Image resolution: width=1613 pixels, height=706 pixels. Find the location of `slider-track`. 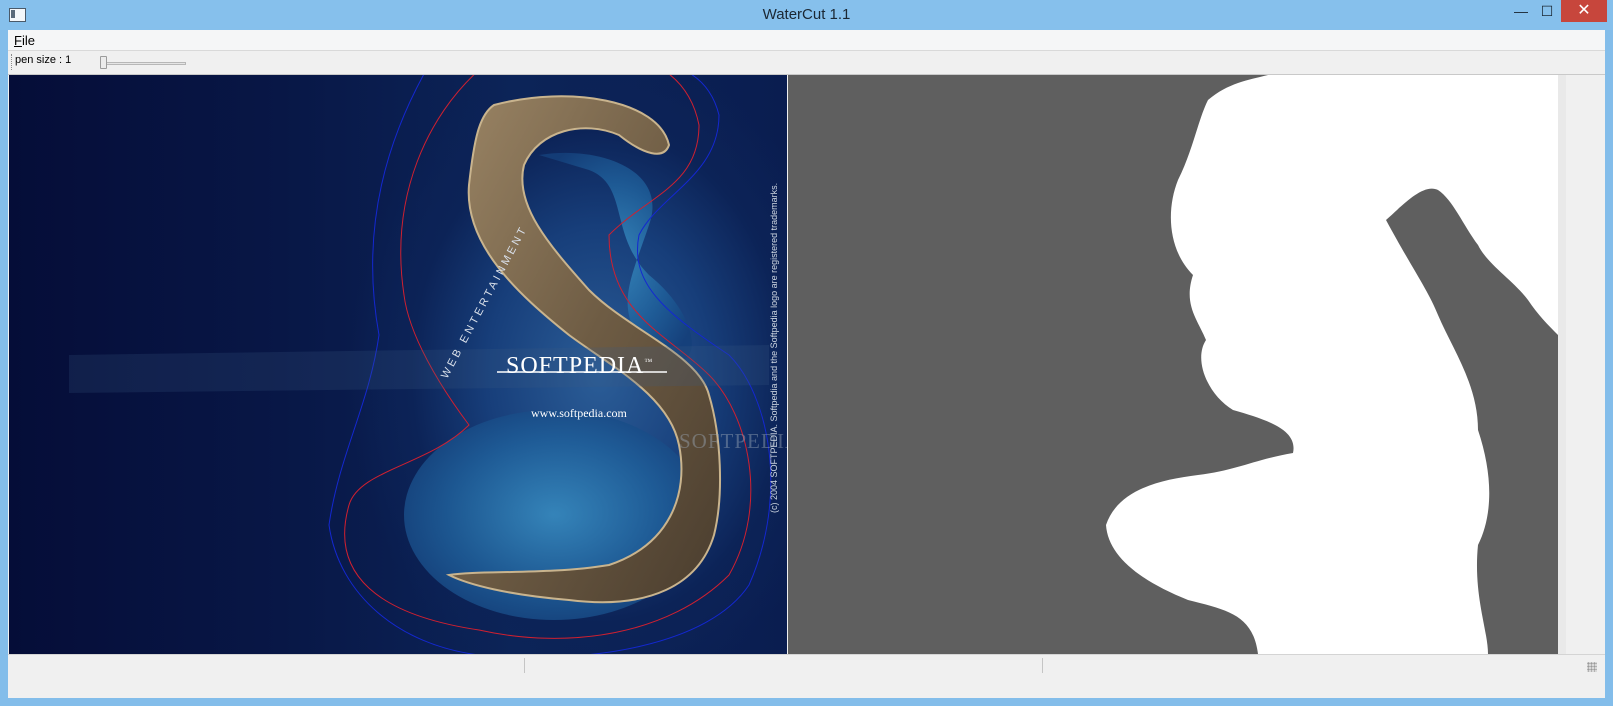

slider-track is located at coordinates (143, 63).